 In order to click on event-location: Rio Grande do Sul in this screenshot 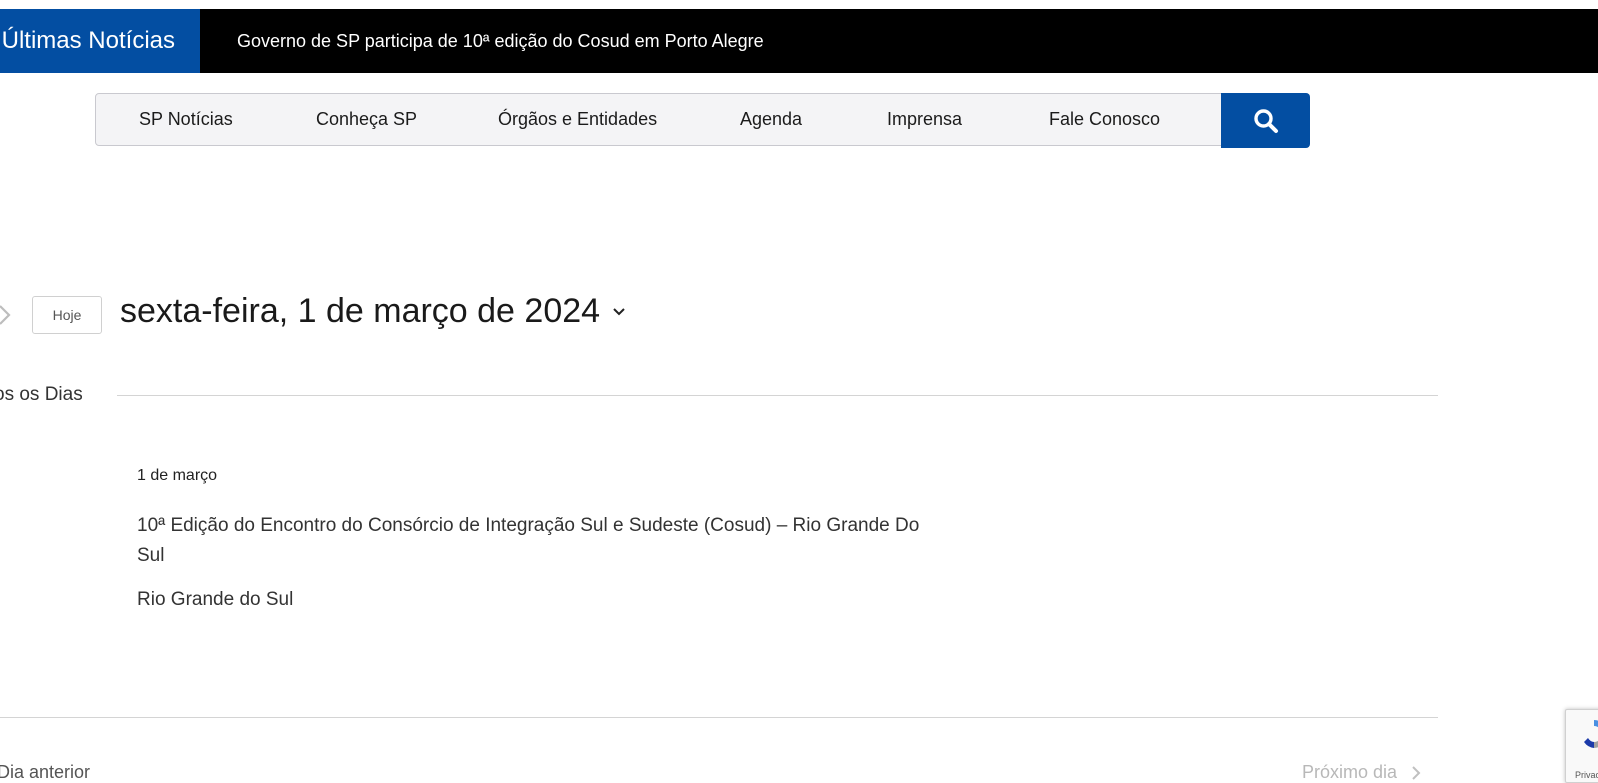, I will do `click(215, 599)`.